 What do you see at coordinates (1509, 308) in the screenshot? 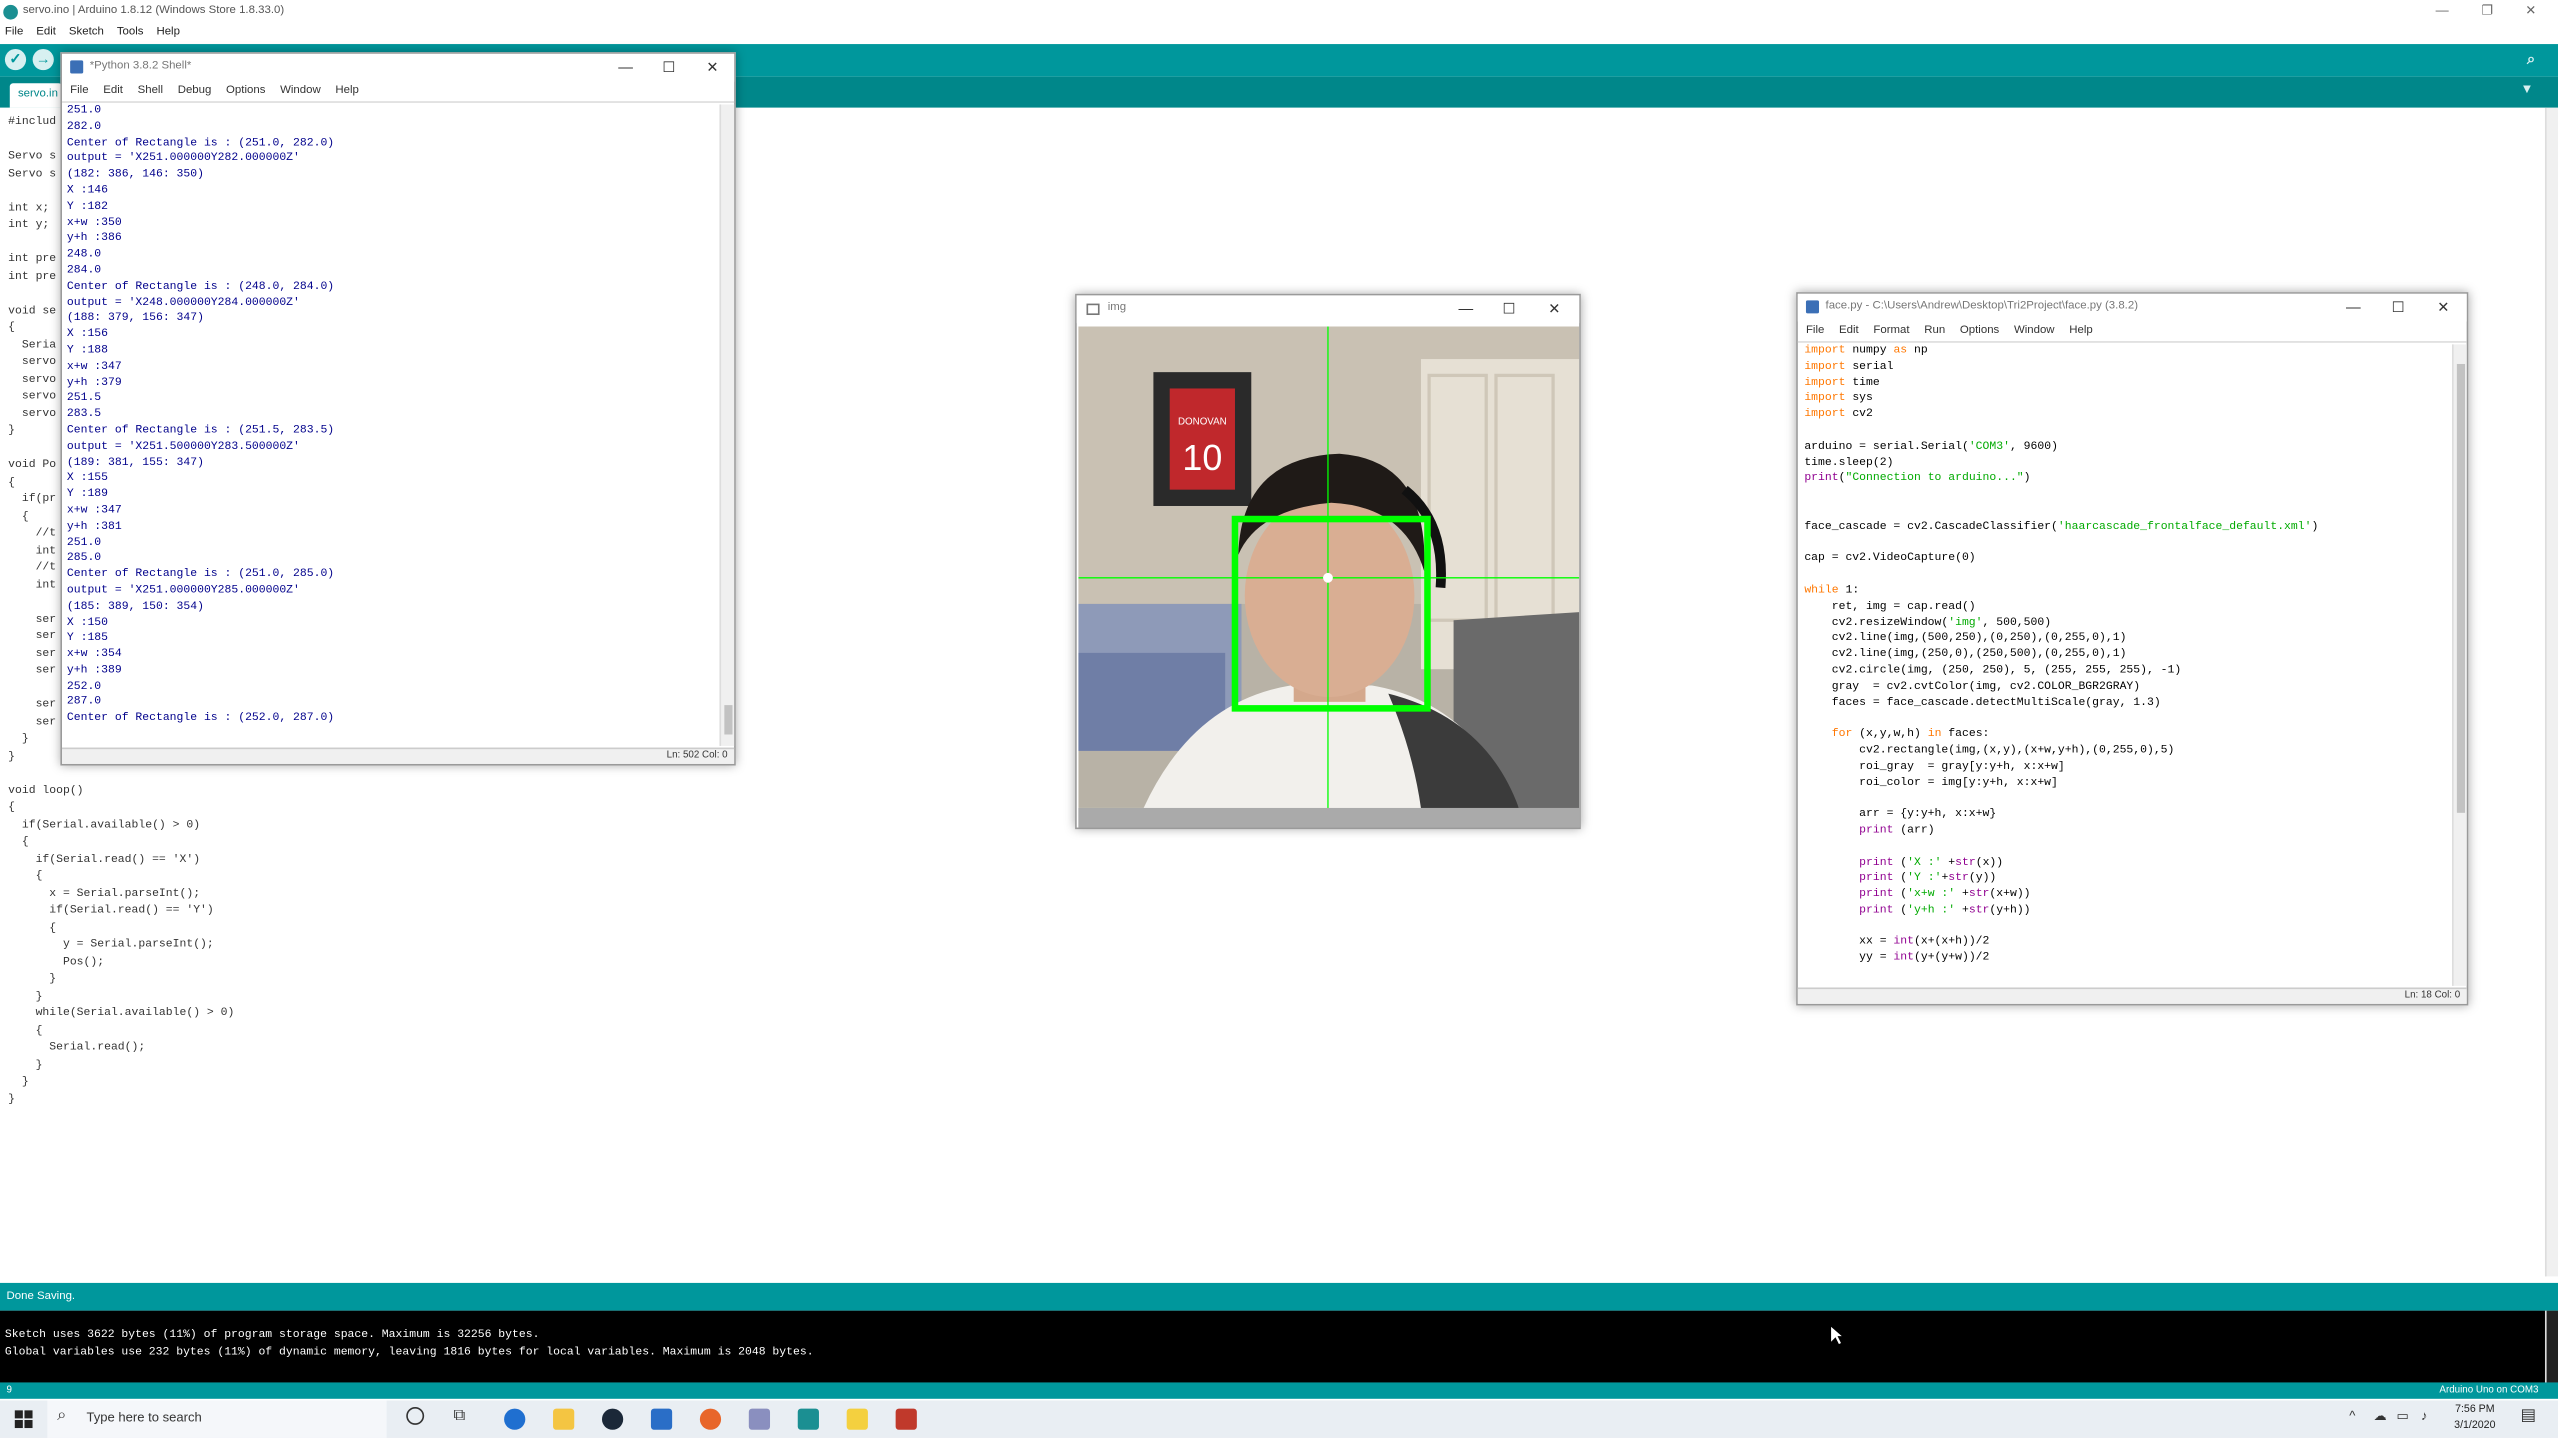
I see `img-maximize-icon: ☐` at bounding box center [1509, 308].